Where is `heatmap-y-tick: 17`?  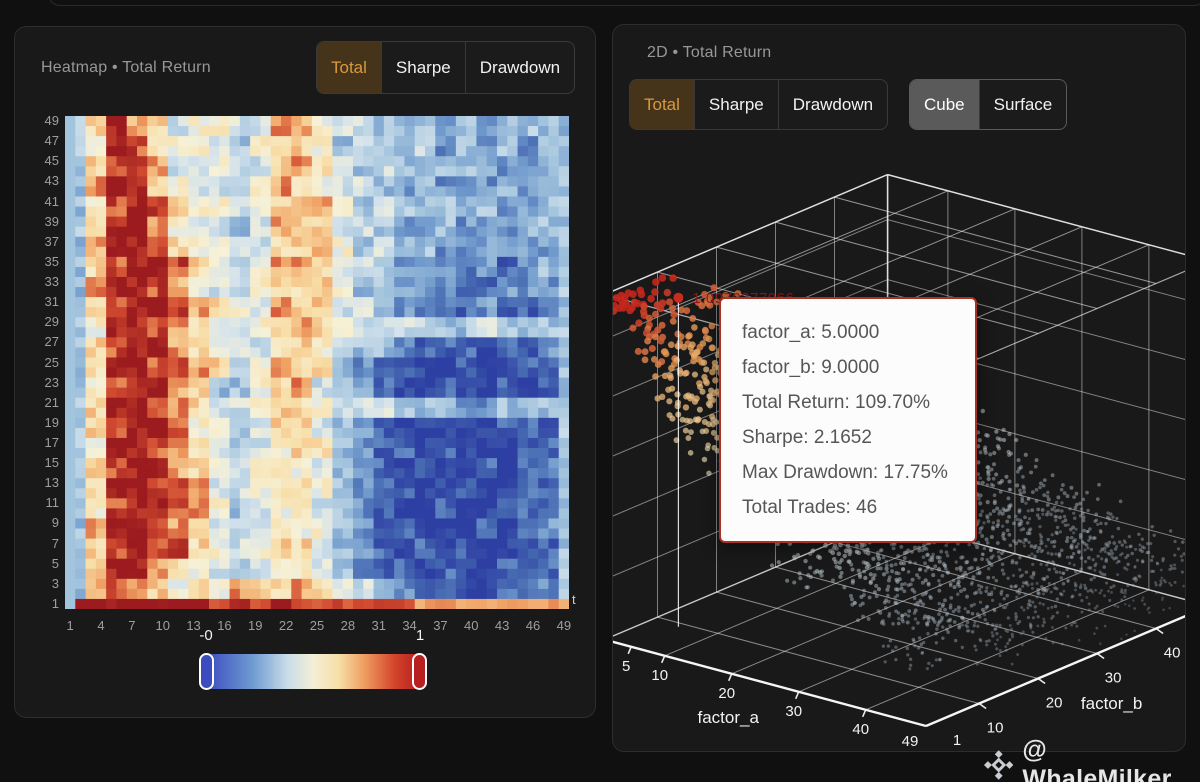 heatmap-y-tick: 17 is located at coordinates (51, 442).